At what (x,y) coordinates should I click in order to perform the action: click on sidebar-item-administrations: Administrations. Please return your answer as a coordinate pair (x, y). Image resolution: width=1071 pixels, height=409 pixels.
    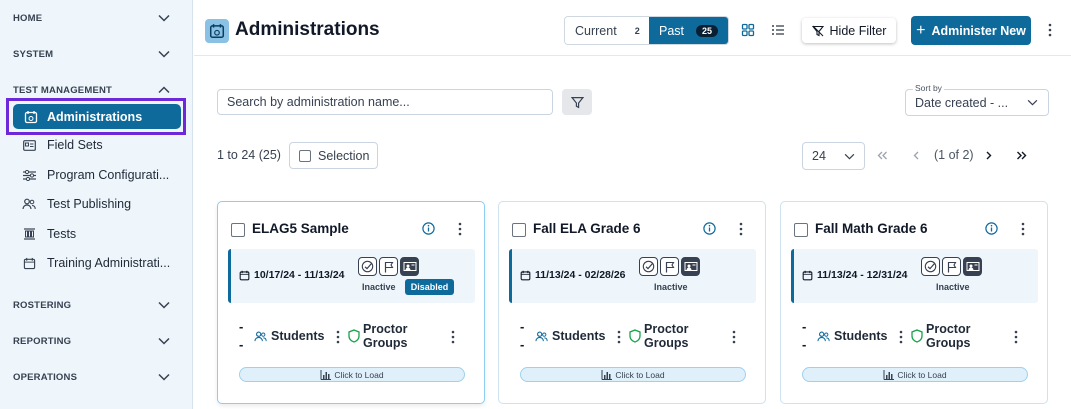
    Looking at the image, I should click on (97, 116).